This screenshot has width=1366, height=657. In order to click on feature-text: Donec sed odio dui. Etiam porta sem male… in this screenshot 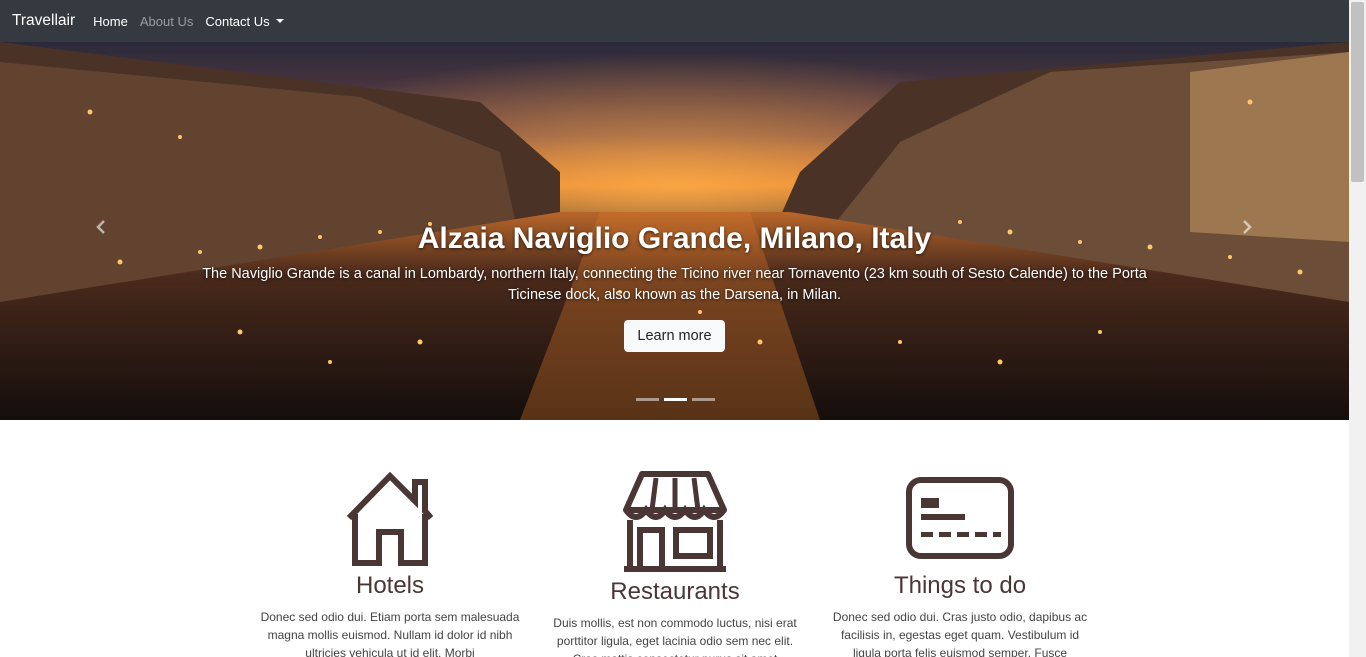, I will do `click(390, 633)`.